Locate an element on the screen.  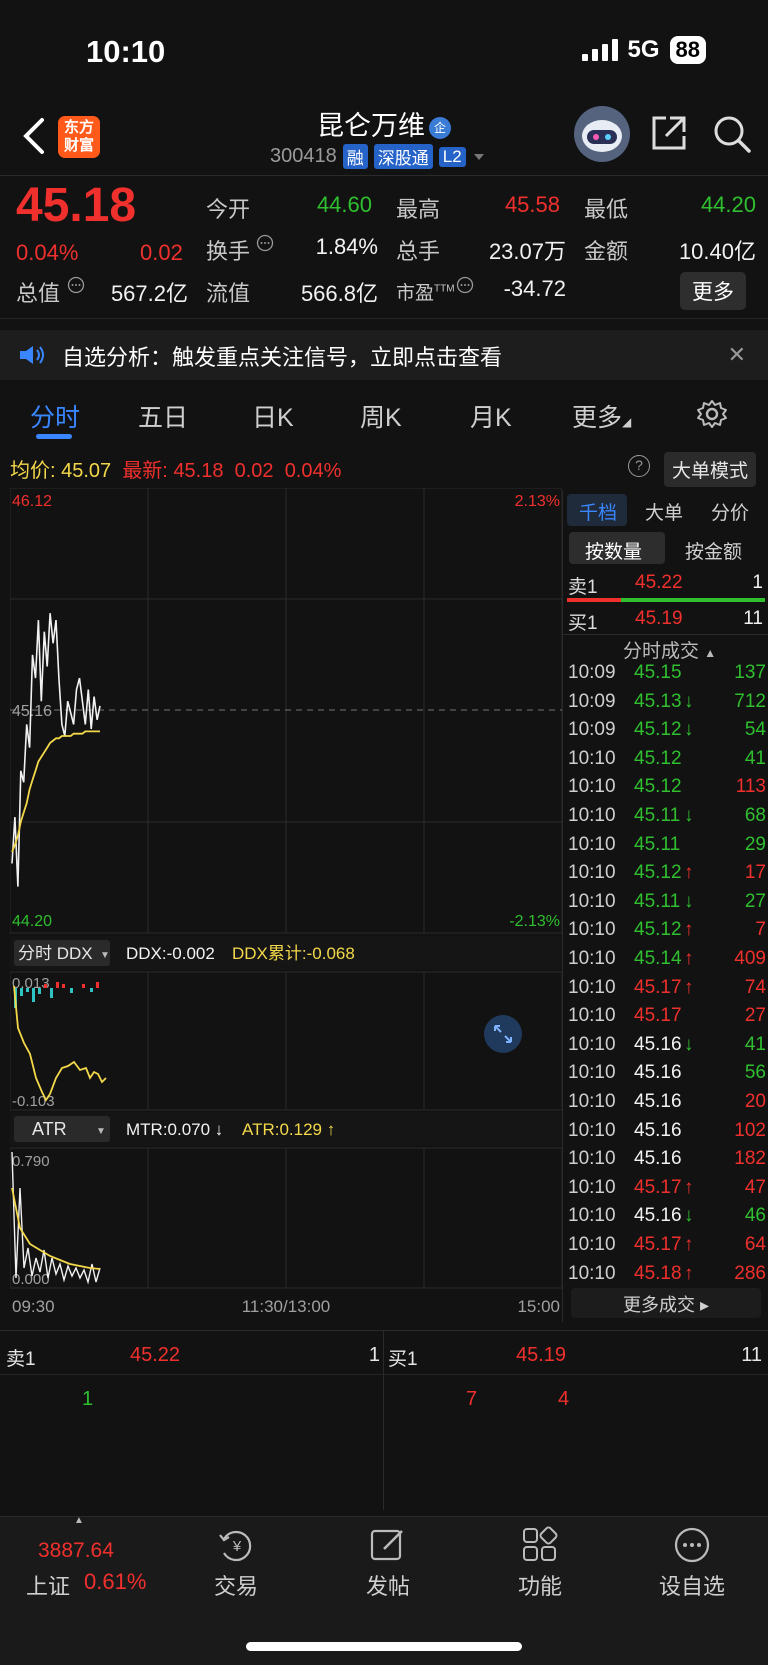
ddx-cumulative-line is located at coordinates (60, 1043).